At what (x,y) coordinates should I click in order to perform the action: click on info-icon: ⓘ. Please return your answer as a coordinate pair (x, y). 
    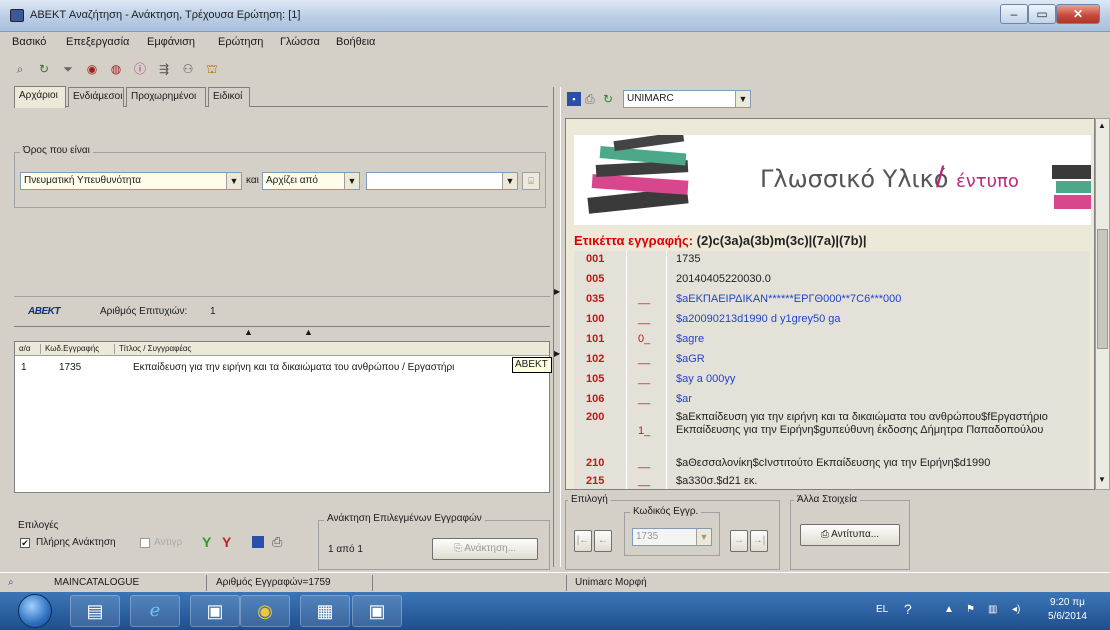
    Looking at the image, I should click on (140, 69).